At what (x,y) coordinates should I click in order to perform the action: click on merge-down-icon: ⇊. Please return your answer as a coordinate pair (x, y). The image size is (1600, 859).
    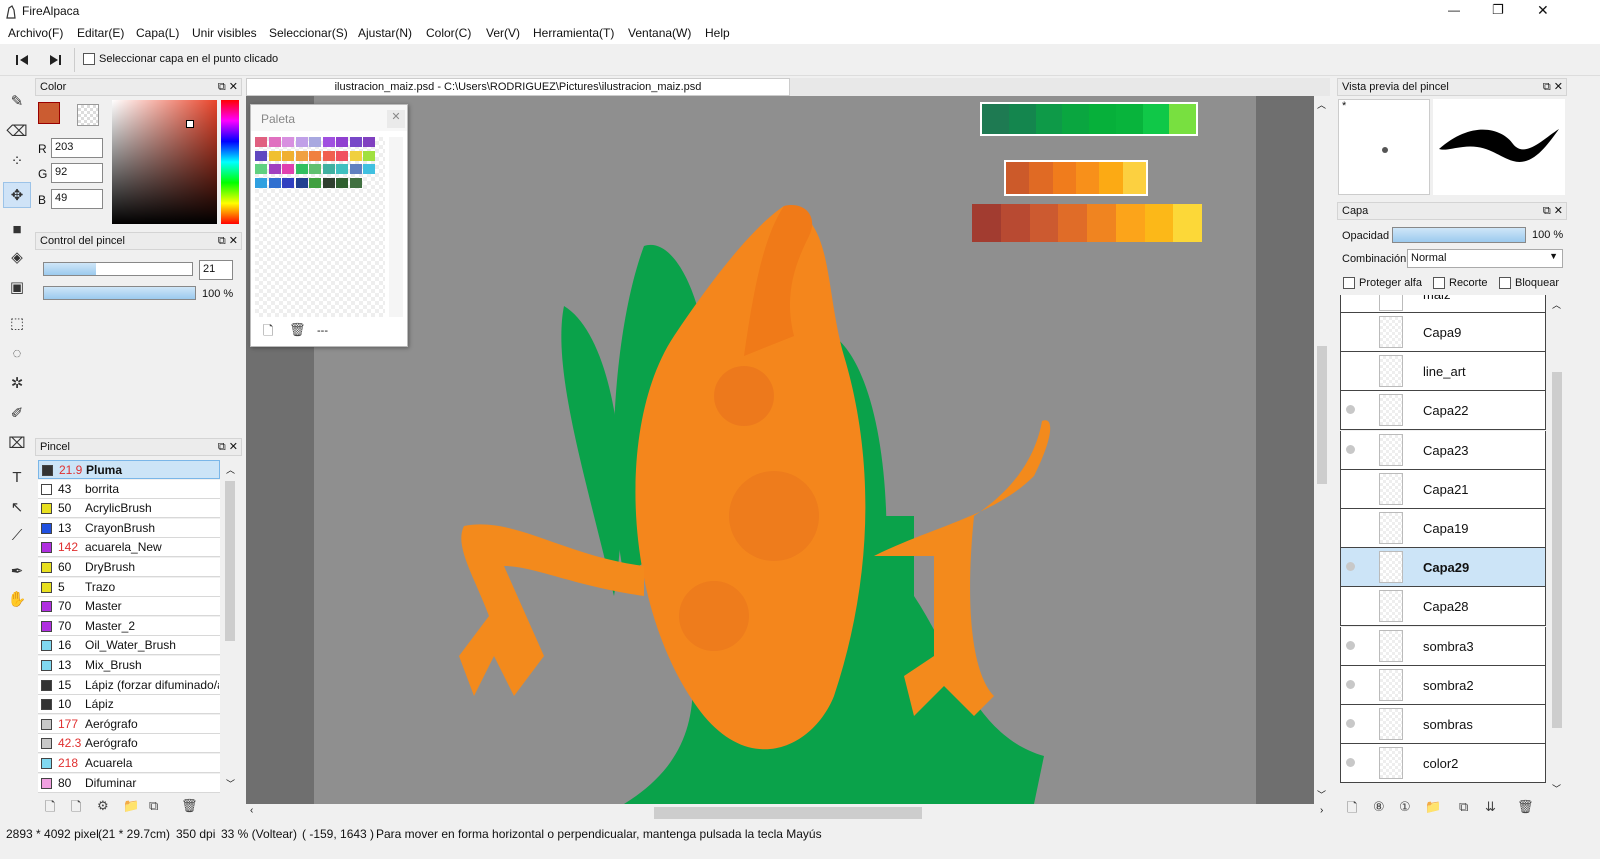
    Looking at the image, I should click on (1490, 807).